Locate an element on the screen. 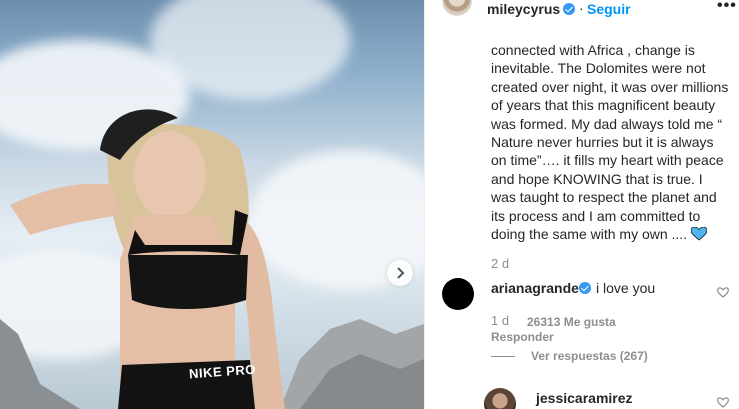  follow-button: Seguir is located at coordinates (609, 9).